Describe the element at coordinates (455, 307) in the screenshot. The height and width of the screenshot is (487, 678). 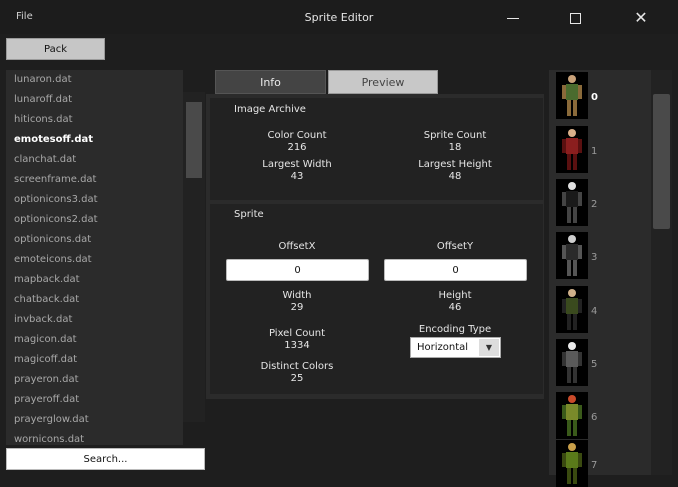
I see `height-value: 46` at that location.